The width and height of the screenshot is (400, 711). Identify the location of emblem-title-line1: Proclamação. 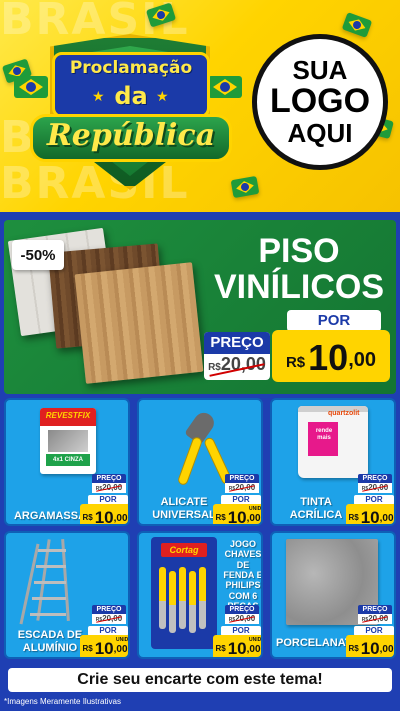
(131, 68).